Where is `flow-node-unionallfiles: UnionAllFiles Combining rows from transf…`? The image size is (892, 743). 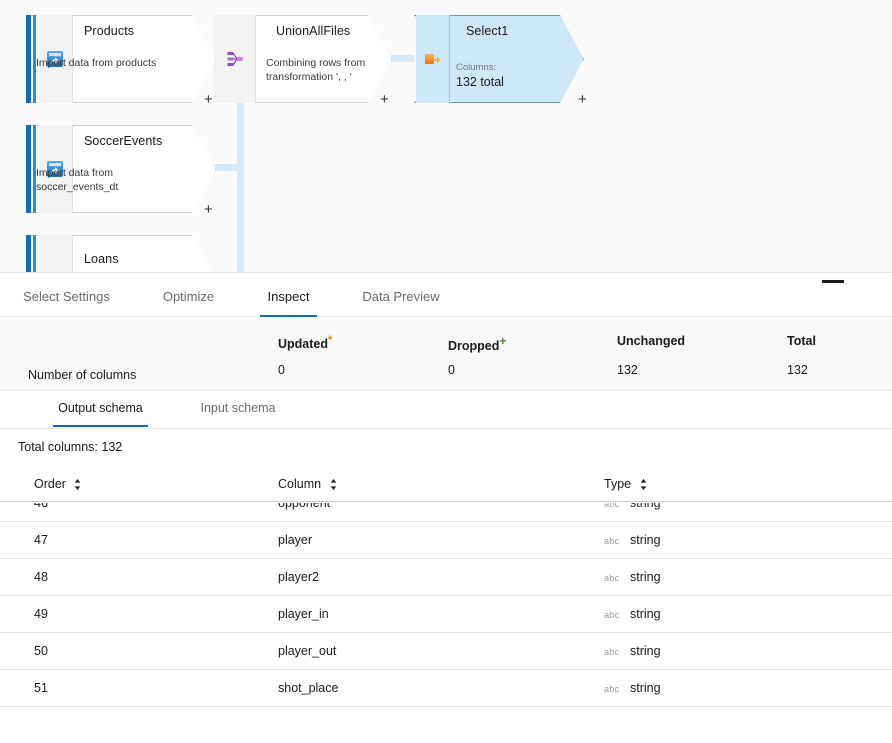
flow-node-unionallfiles: UnionAllFiles Combining rows from transf… is located at coordinates (303, 61).